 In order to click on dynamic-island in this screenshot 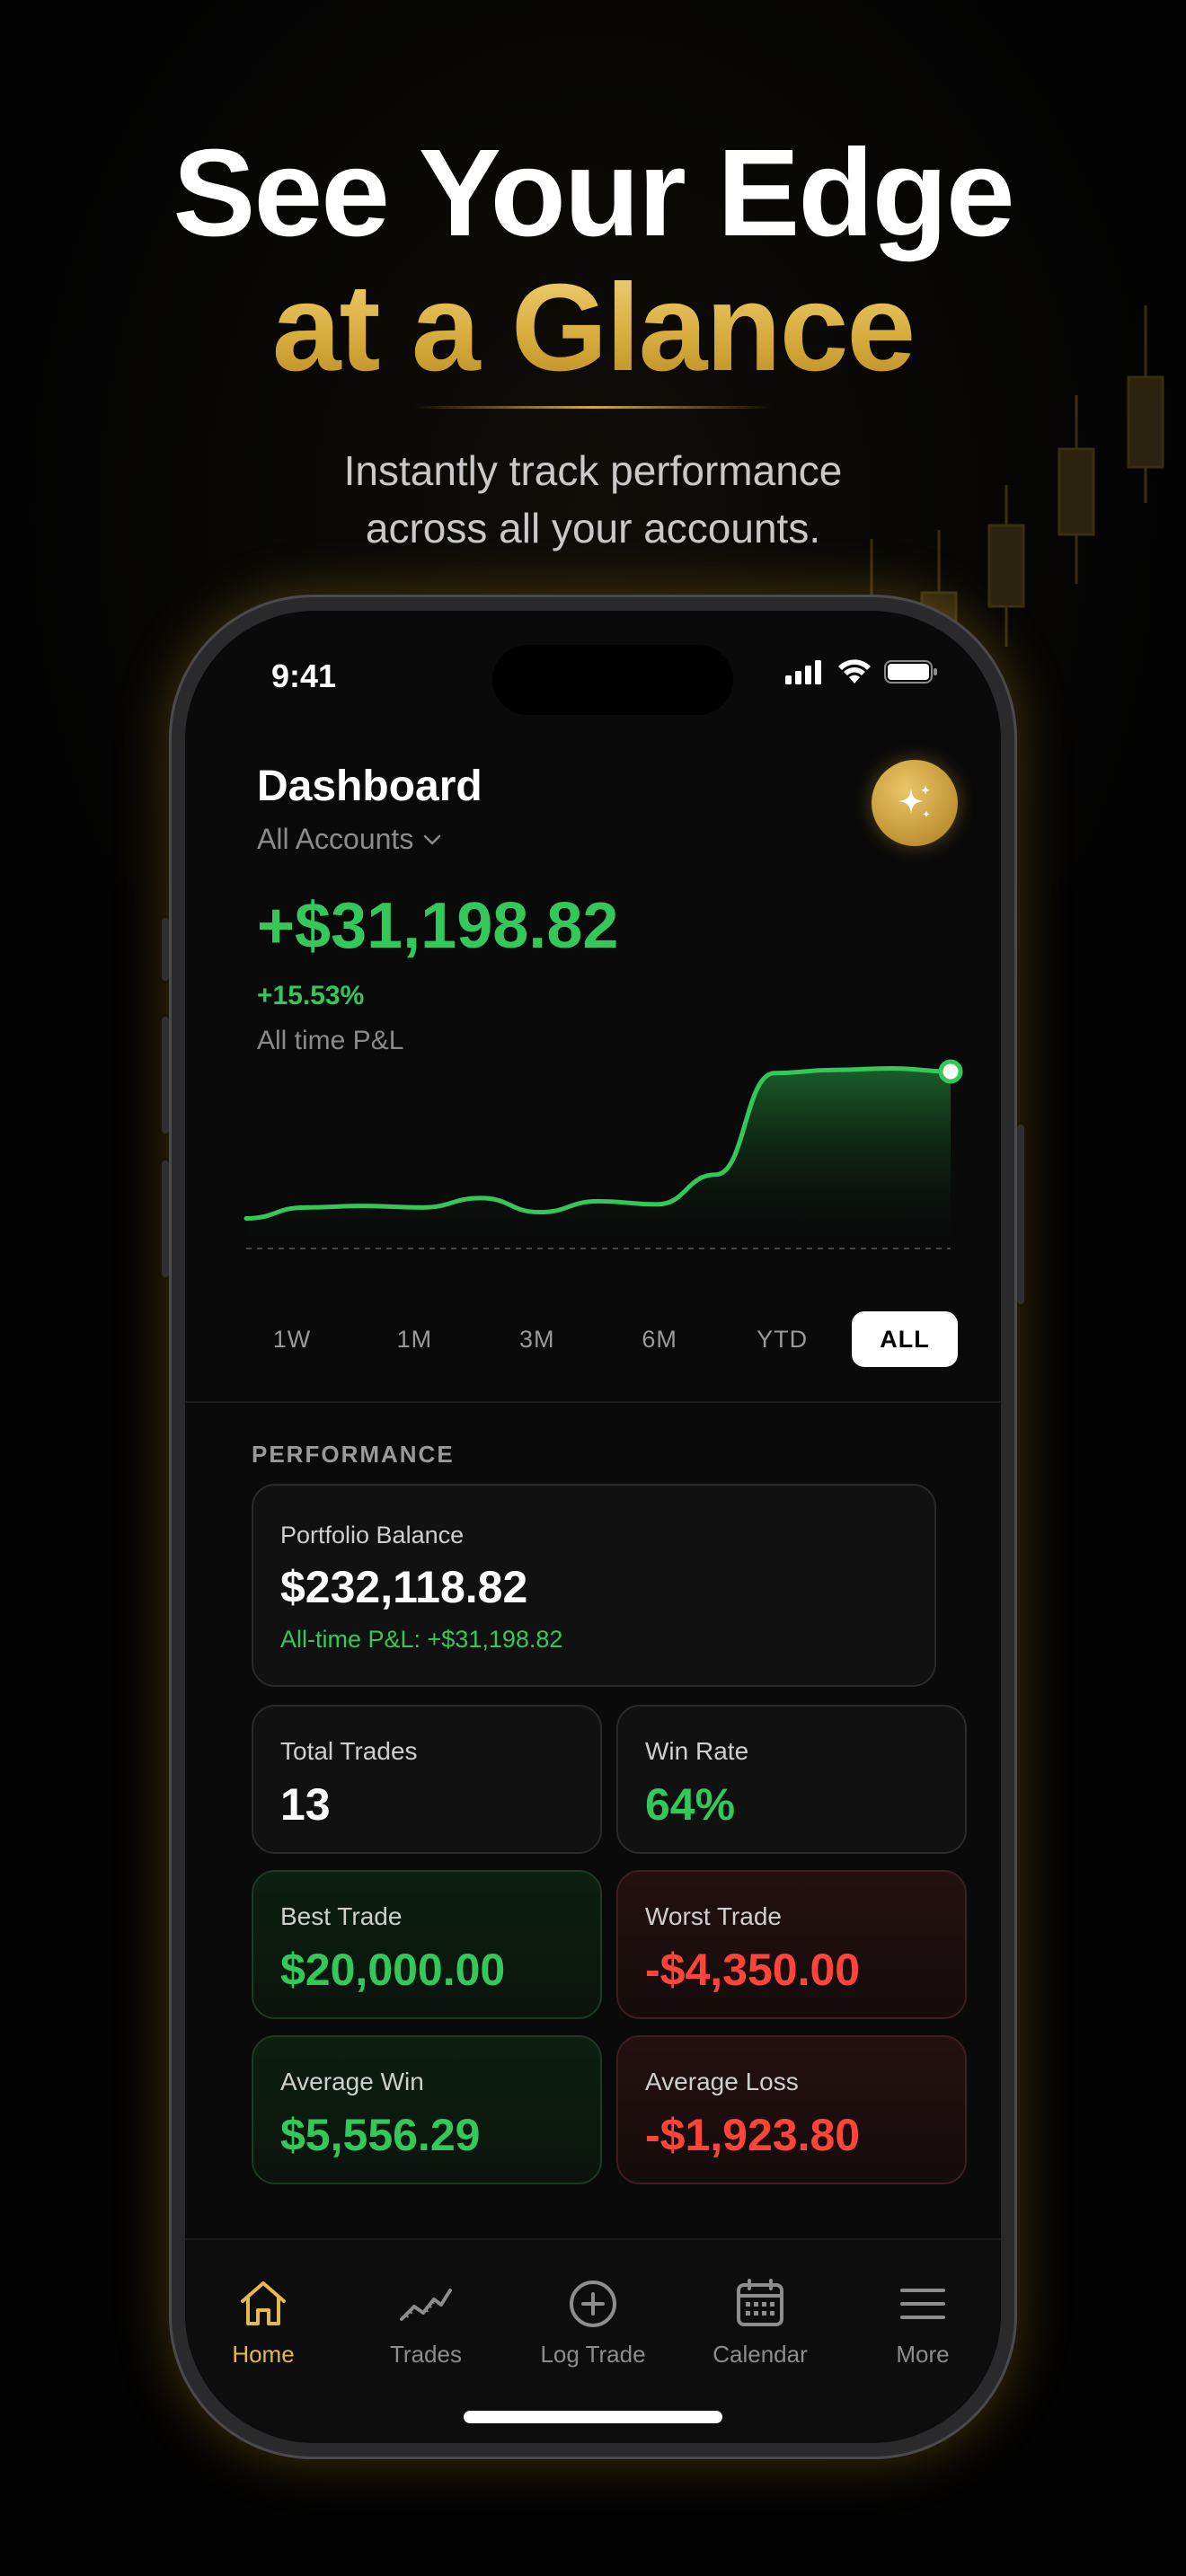, I will do `click(612, 680)`.